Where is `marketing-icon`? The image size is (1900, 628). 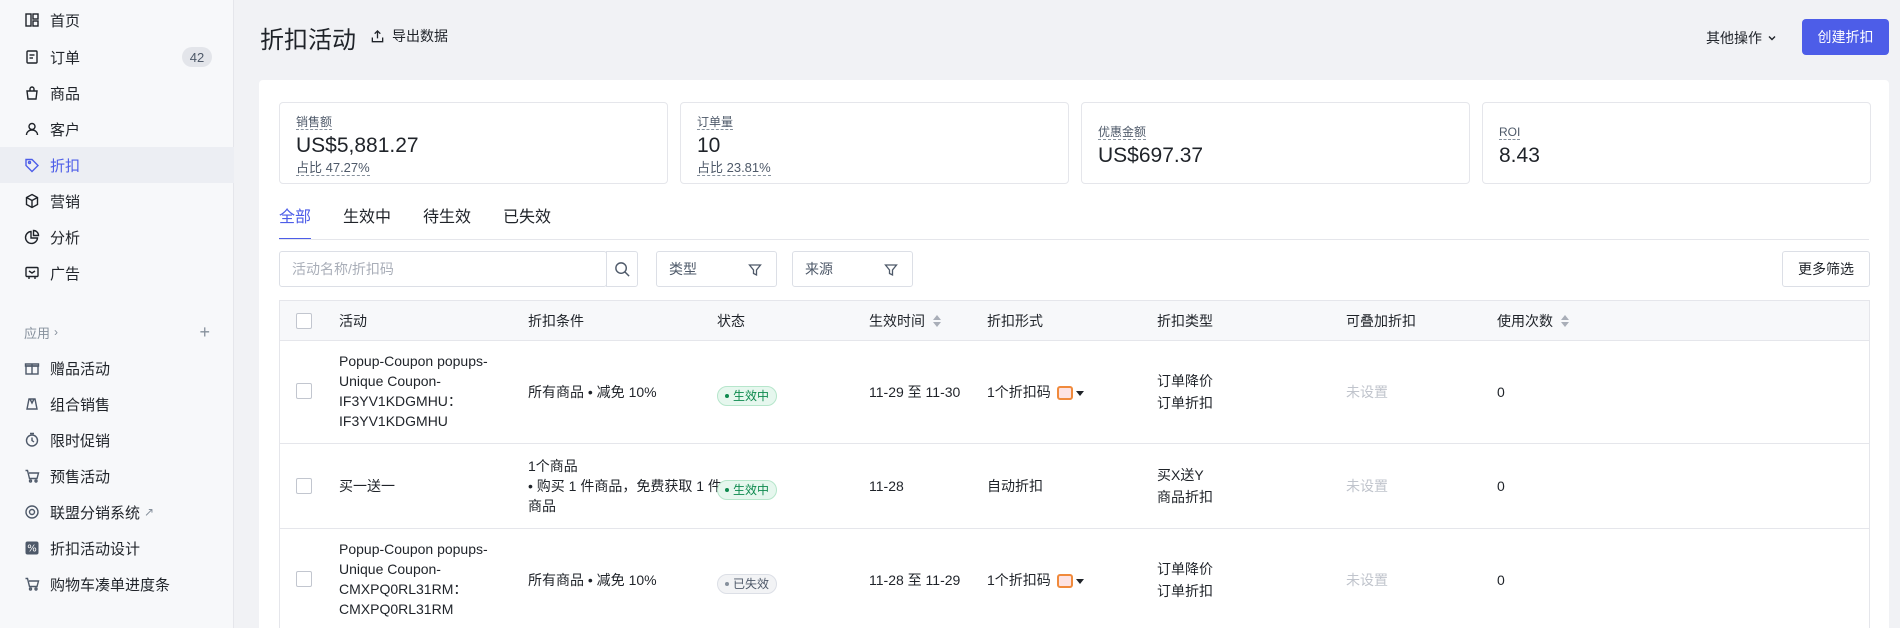 marketing-icon is located at coordinates (32, 201).